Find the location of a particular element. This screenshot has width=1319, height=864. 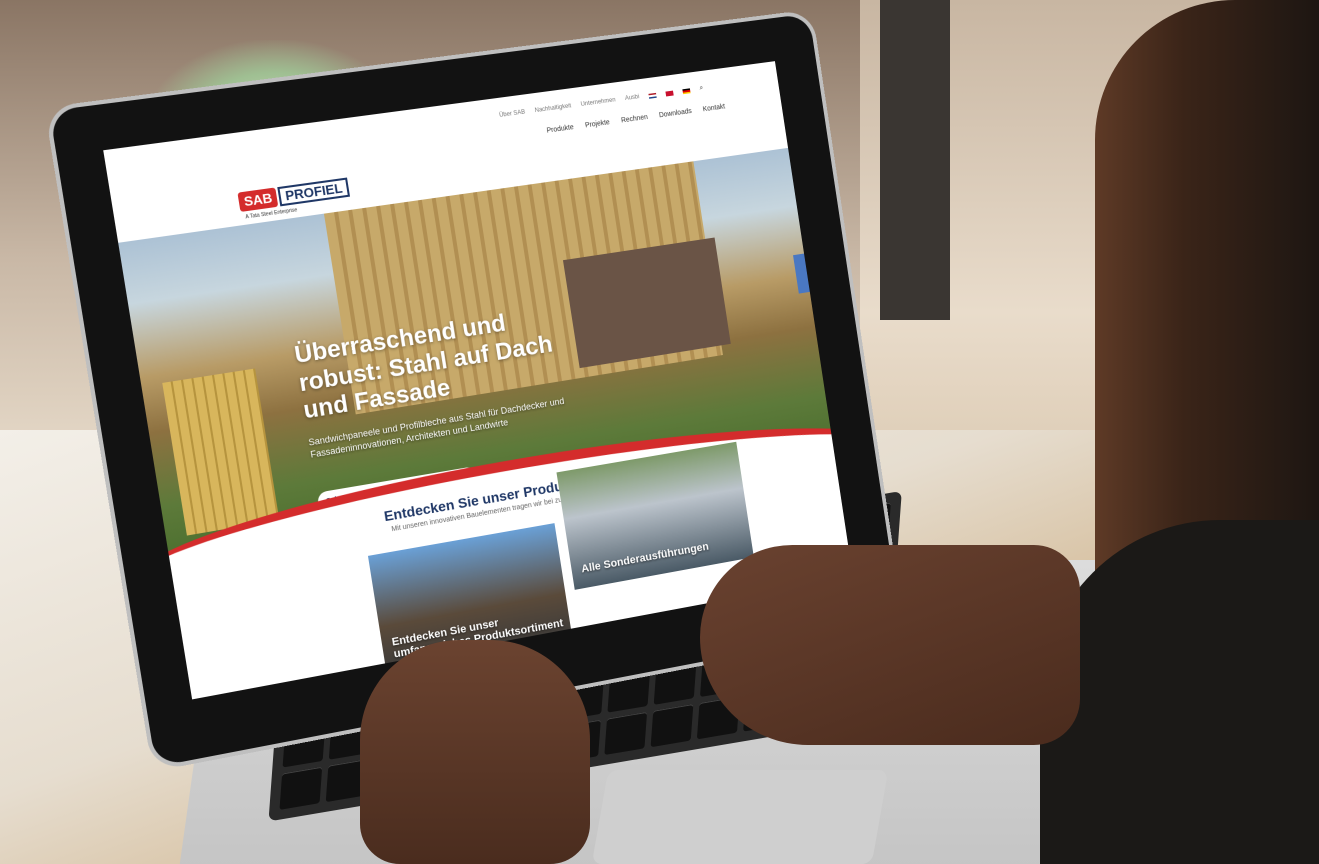

hero-fence-image is located at coordinates (221, 452).